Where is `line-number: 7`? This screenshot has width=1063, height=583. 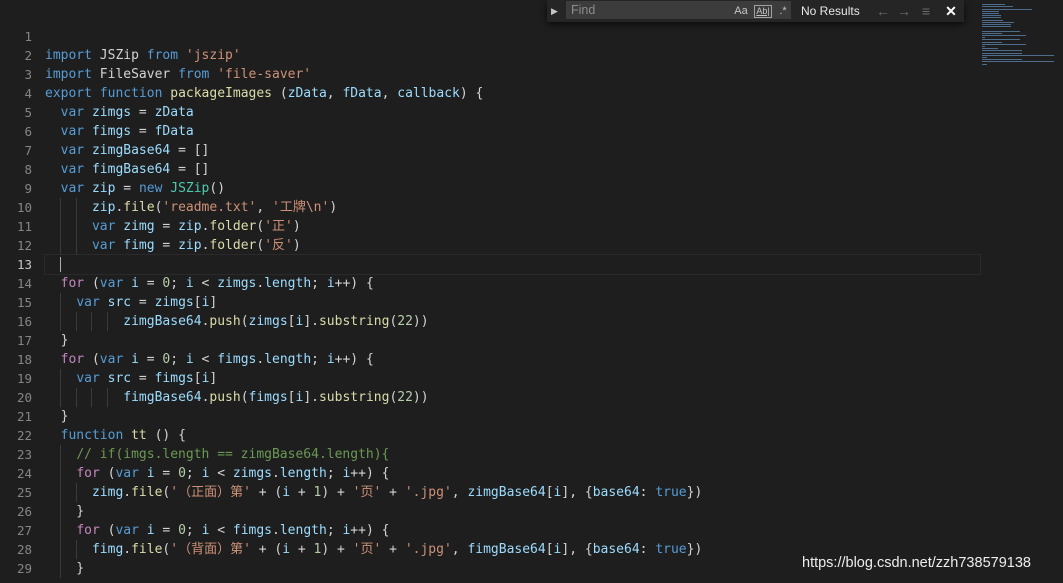 line-number: 7 is located at coordinates (28, 150).